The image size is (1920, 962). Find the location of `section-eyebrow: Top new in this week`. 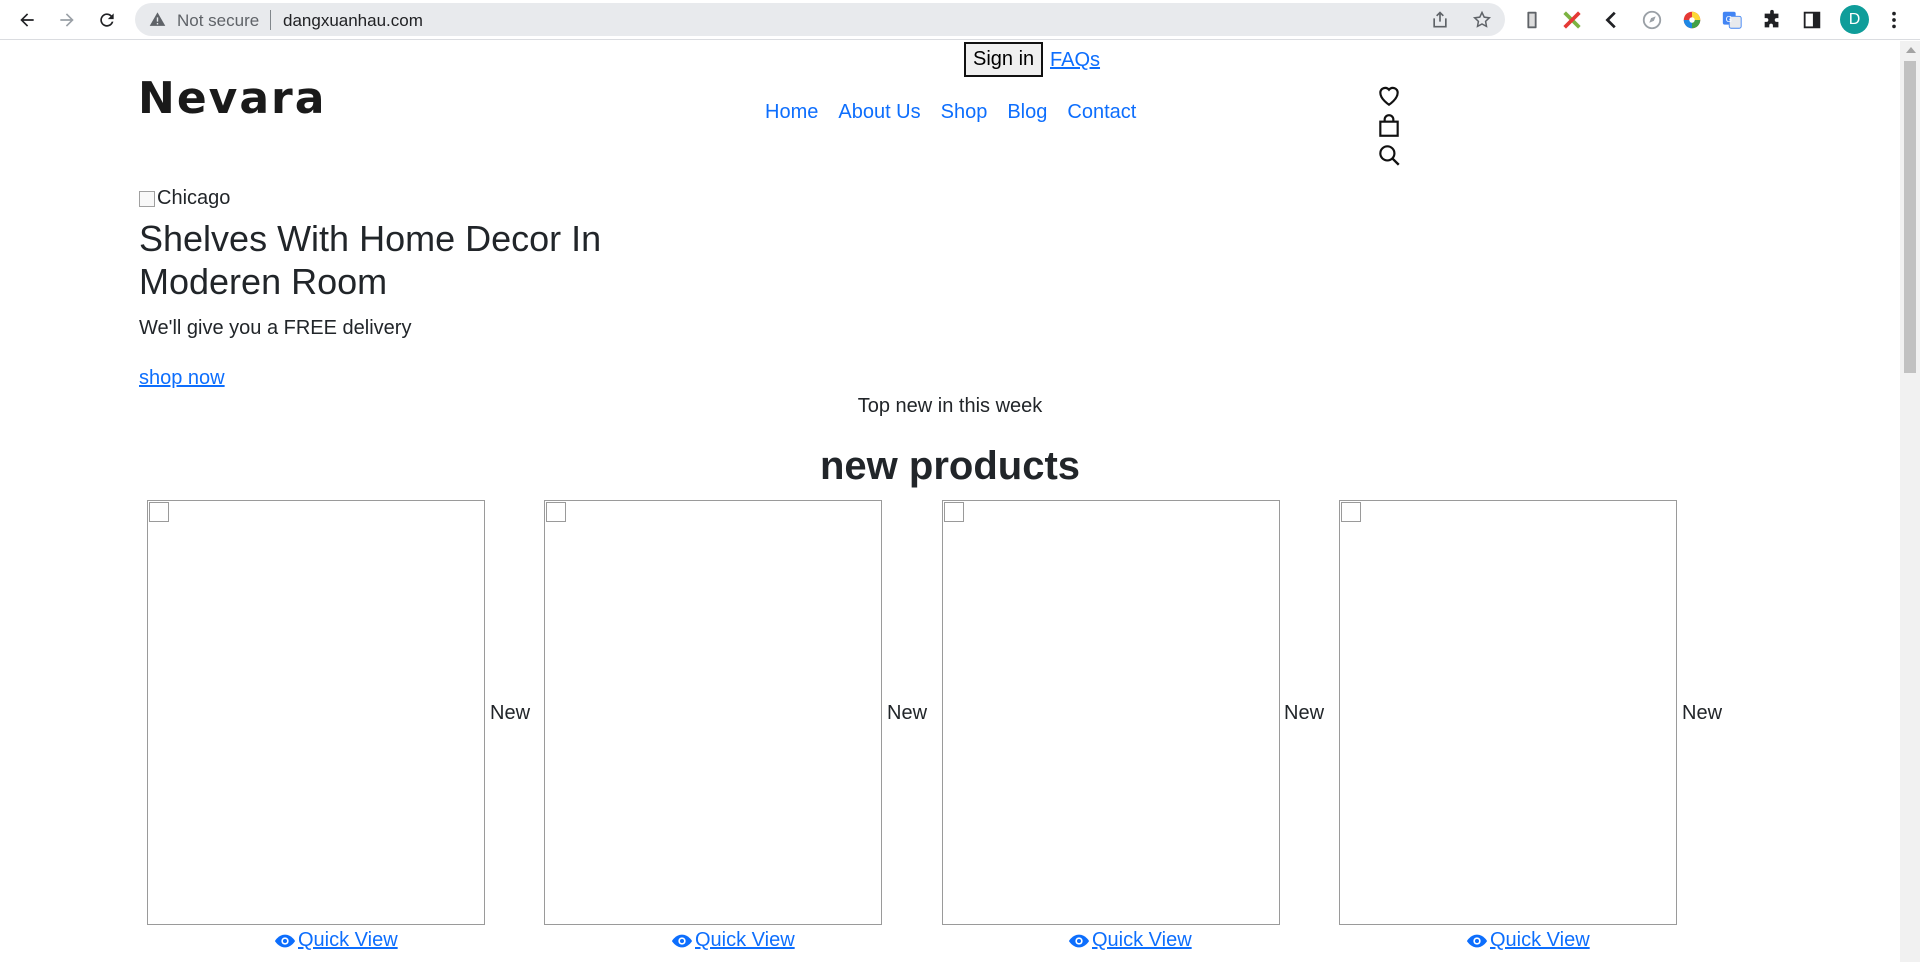

section-eyebrow: Top new in this week is located at coordinates (950, 406).